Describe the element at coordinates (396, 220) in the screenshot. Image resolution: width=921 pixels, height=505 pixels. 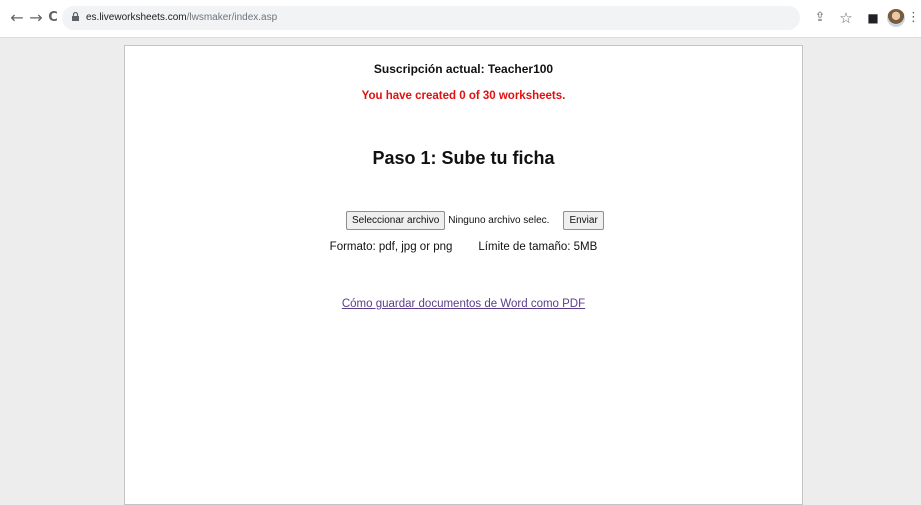
I see `choose-file-button: Seleccionar archivo` at that location.